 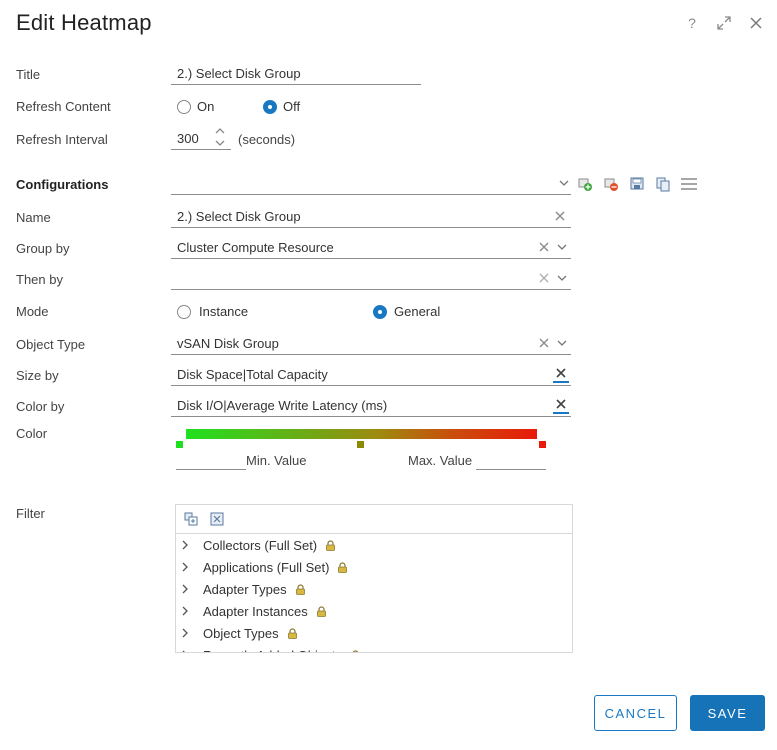 I want to click on object-type-value: vSAN Disk Group, so click(x=228, y=343).